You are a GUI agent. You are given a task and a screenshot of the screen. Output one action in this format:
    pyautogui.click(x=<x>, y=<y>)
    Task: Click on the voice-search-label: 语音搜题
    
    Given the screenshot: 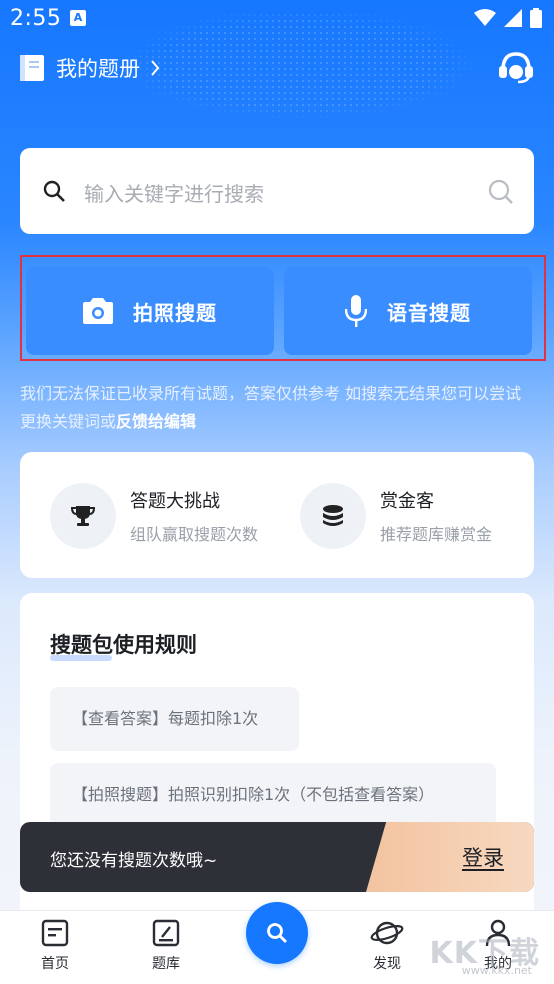 What is the action you would take?
    pyautogui.click(x=429, y=312)
    